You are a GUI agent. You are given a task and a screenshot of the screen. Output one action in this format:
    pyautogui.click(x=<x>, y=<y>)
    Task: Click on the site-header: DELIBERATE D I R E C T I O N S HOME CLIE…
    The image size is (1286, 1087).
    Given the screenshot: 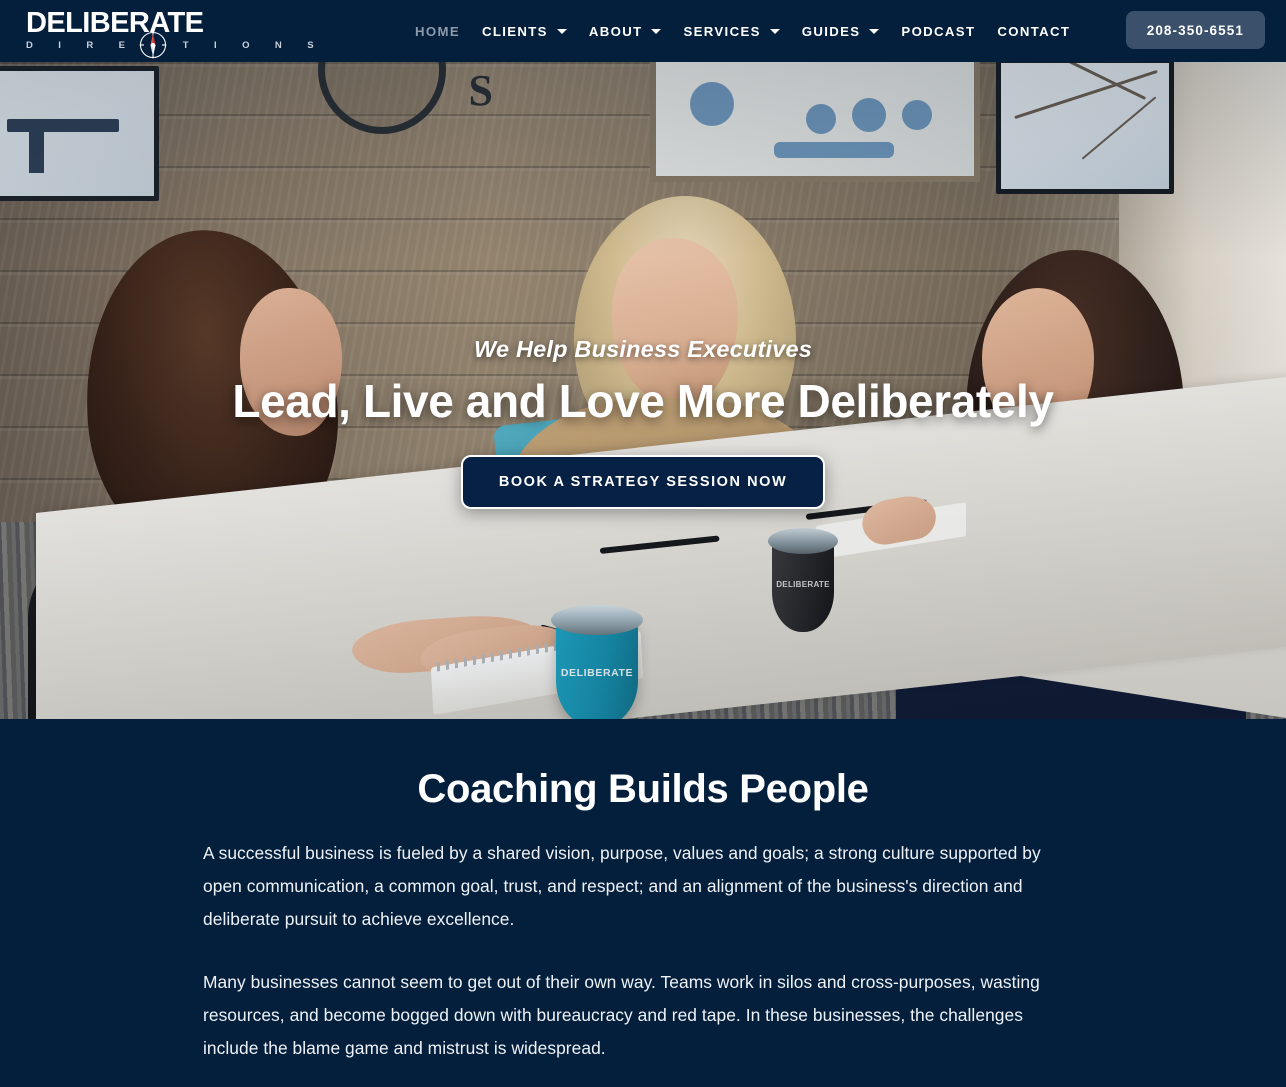 What is the action you would take?
    pyautogui.click(x=643, y=31)
    